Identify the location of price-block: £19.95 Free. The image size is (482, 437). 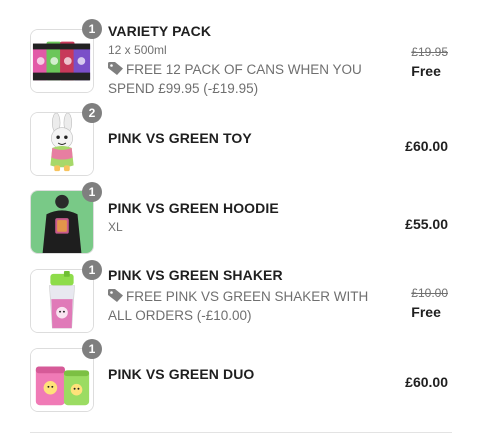
(429, 62).